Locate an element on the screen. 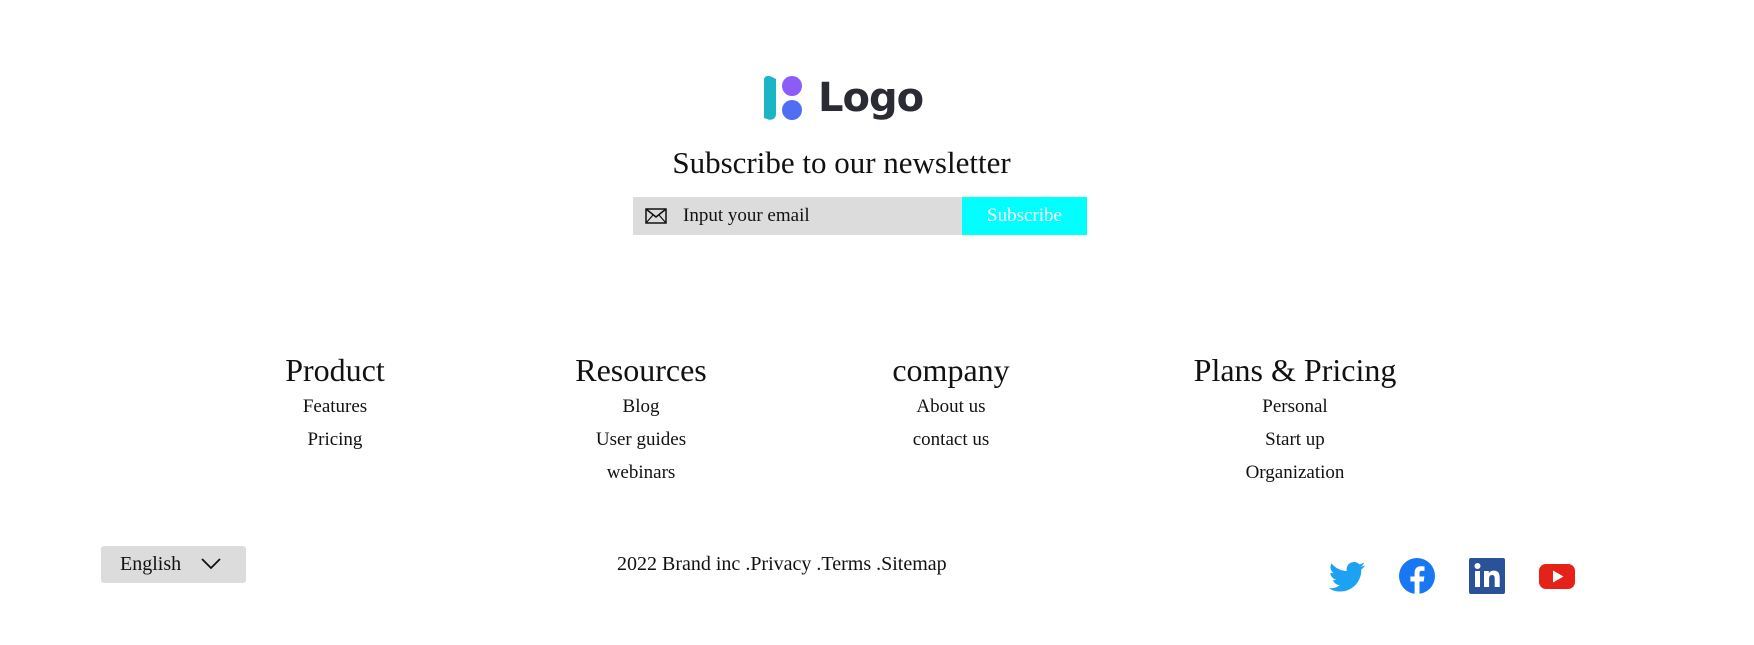 This screenshot has width=1754, height=645. brand-logo: Logo is located at coordinates (842, 98).